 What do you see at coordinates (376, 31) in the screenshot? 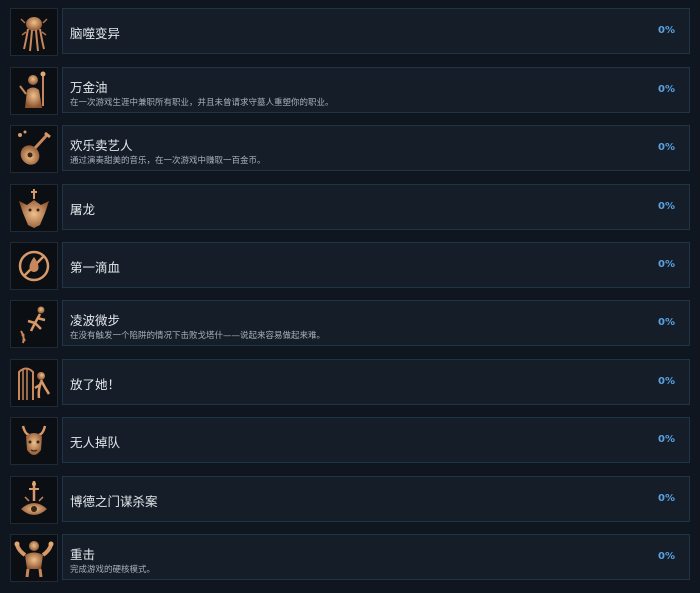
I see `achievement-card: 脑噬变异 0%` at bounding box center [376, 31].